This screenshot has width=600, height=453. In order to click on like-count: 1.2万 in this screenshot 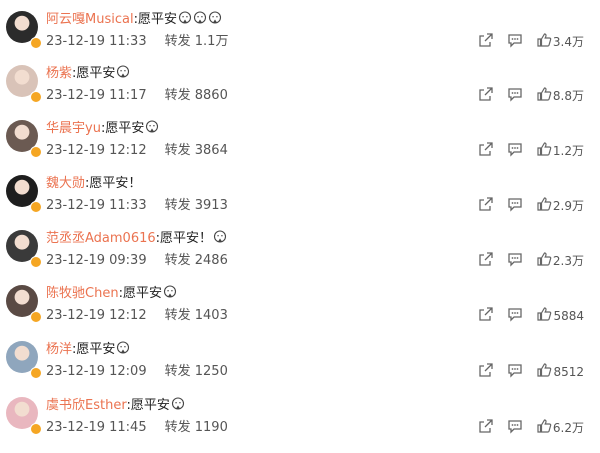, I will do `click(568, 151)`.